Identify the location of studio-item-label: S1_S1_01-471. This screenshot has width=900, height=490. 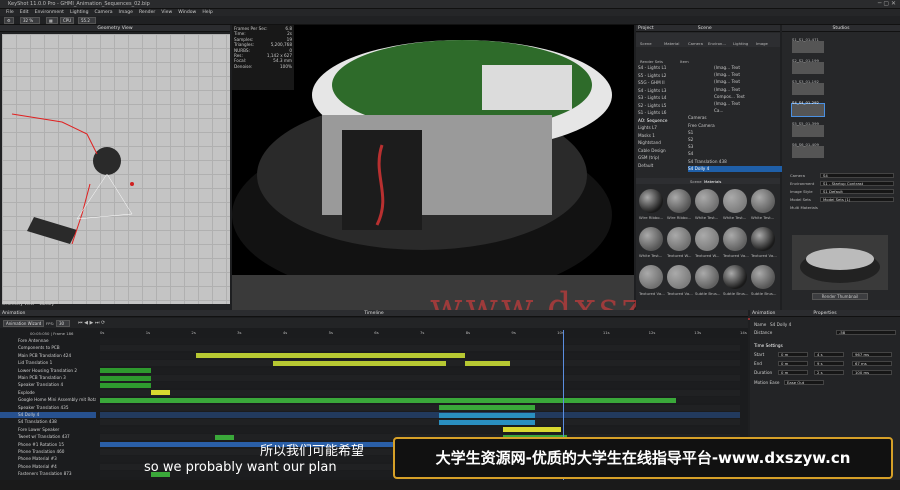
(805, 39).